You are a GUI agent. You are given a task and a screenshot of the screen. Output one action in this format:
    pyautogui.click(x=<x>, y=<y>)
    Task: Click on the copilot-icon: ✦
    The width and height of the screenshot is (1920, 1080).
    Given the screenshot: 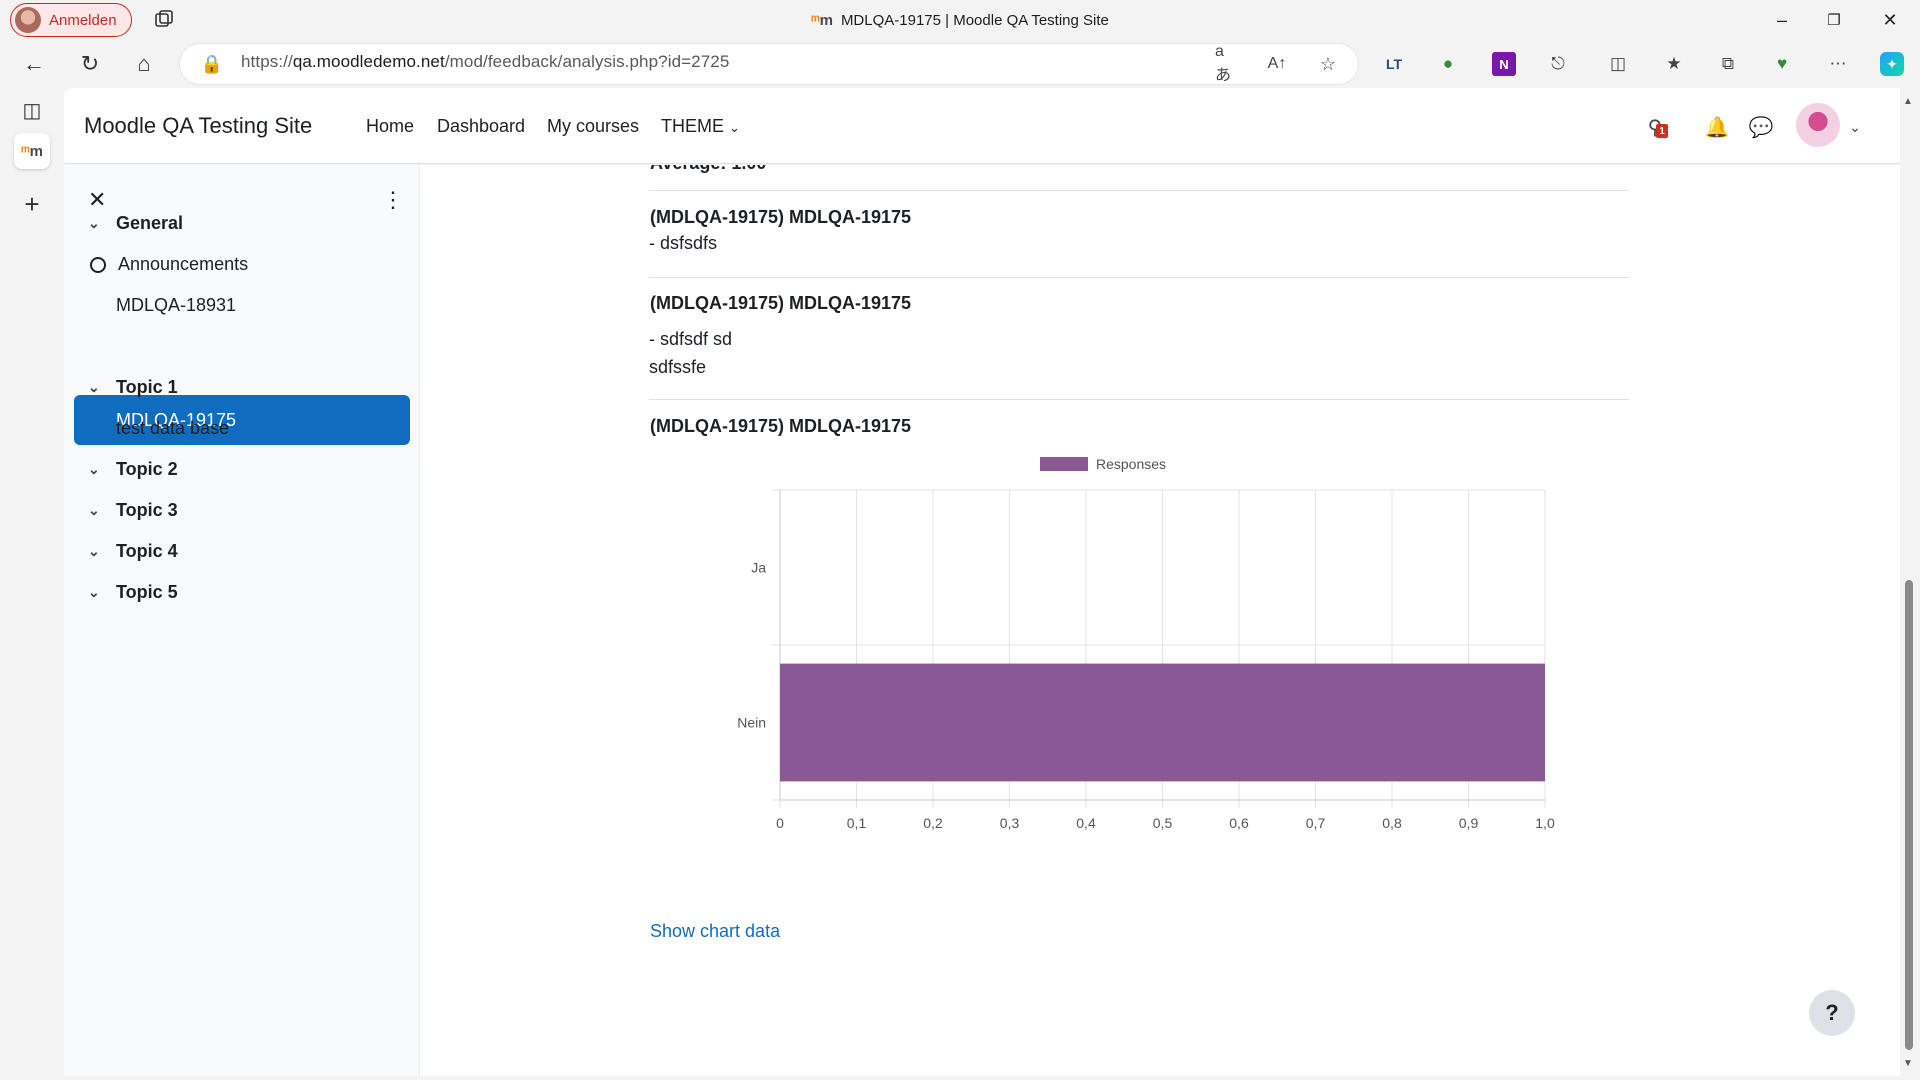 What is the action you would take?
    pyautogui.click(x=1892, y=64)
    